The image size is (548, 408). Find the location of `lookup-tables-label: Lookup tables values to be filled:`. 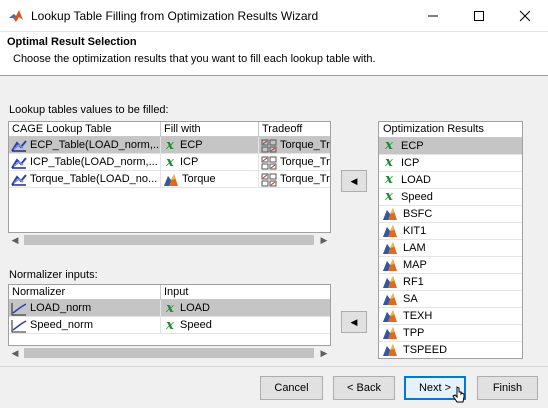

lookup-tables-label: Lookup tables values to be filled: is located at coordinates (89, 110).